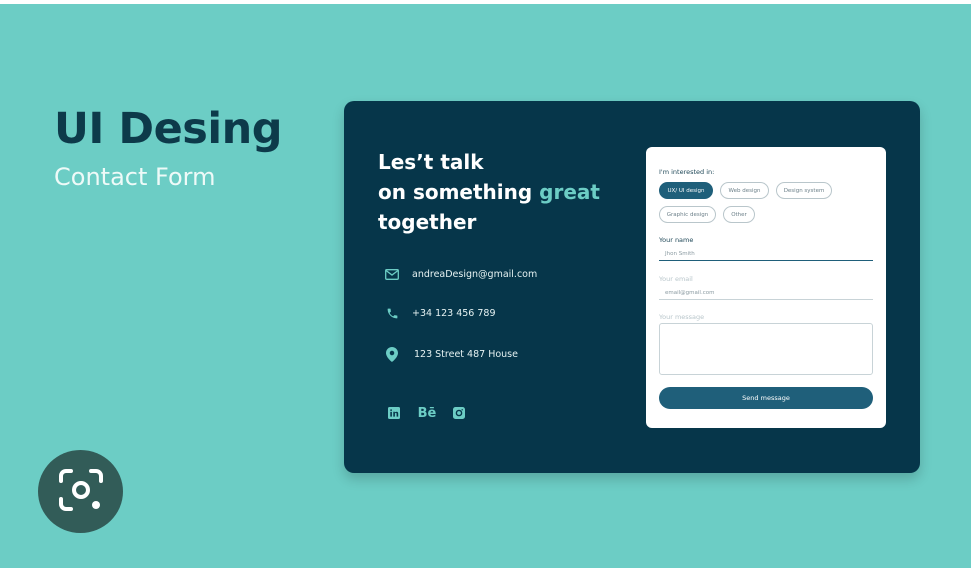 The height and width of the screenshot is (568, 971). What do you see at coordinates (676, 279) in the screenshot?
I see `email-label: Your email` at bounding box center [676, 279].